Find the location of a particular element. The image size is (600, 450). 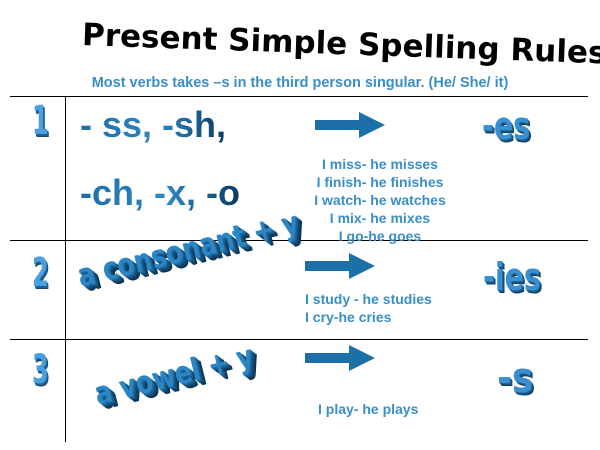

example-item: I mix- he mixes is located at coordinates (380, 218).